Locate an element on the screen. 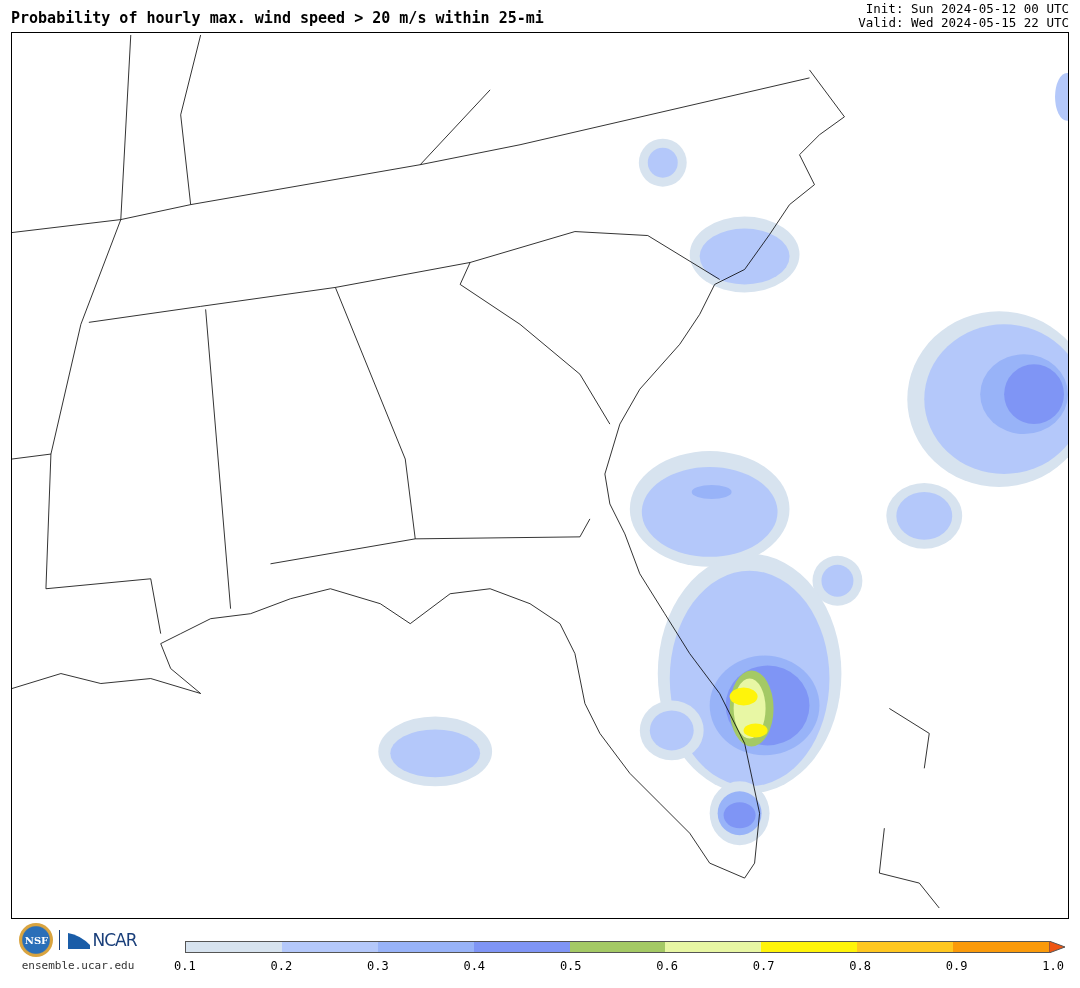 The image size is (1080, 988). colorbar-tick-label: 0.6 is located at coordinates (667, 966).